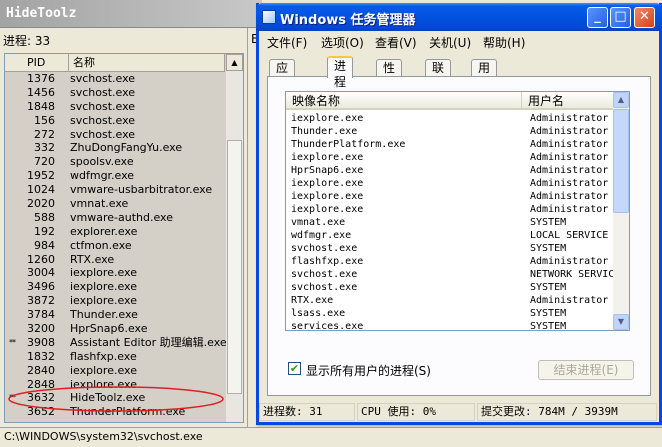 The width and height of the screenshot is (662, 447). What do you see at coordinates (115, 260) in the screenshot?
I see `table-row: 1260 RTX.exe` at bounding box center [115, 260].